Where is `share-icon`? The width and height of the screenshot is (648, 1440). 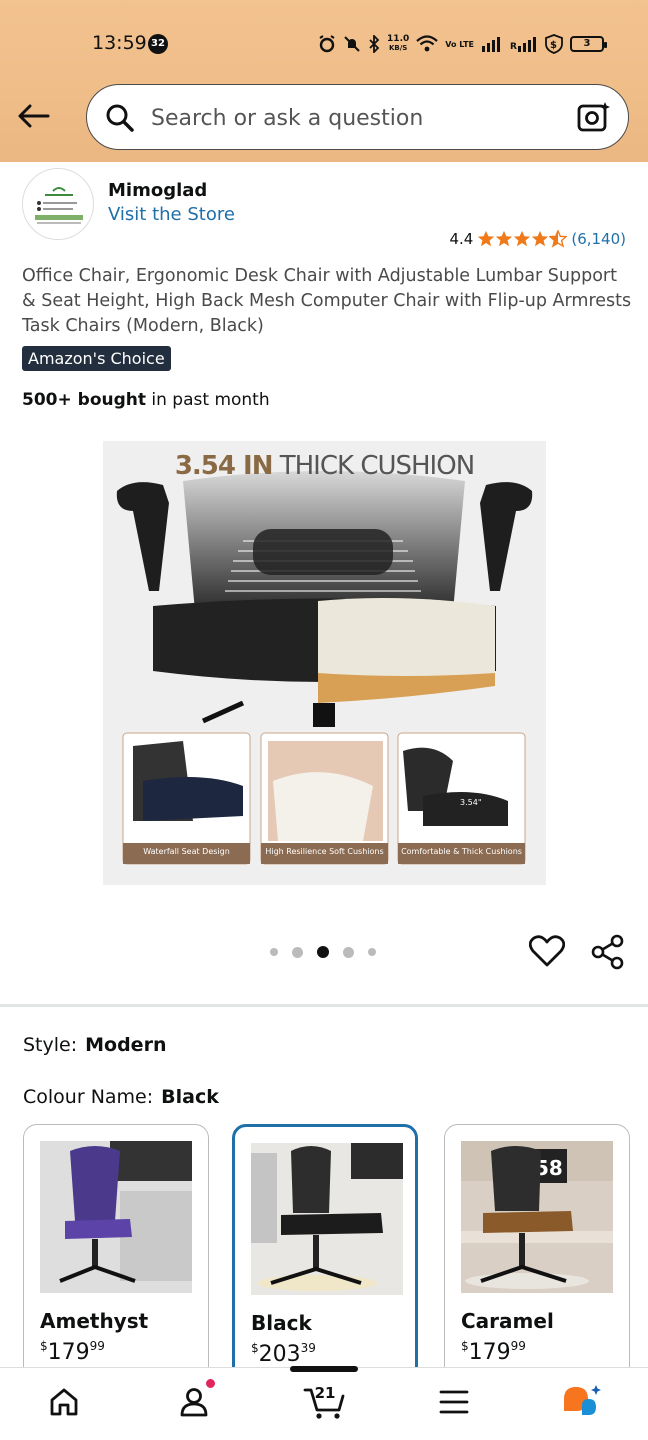
share-icon is located at coordinates (607, 952).